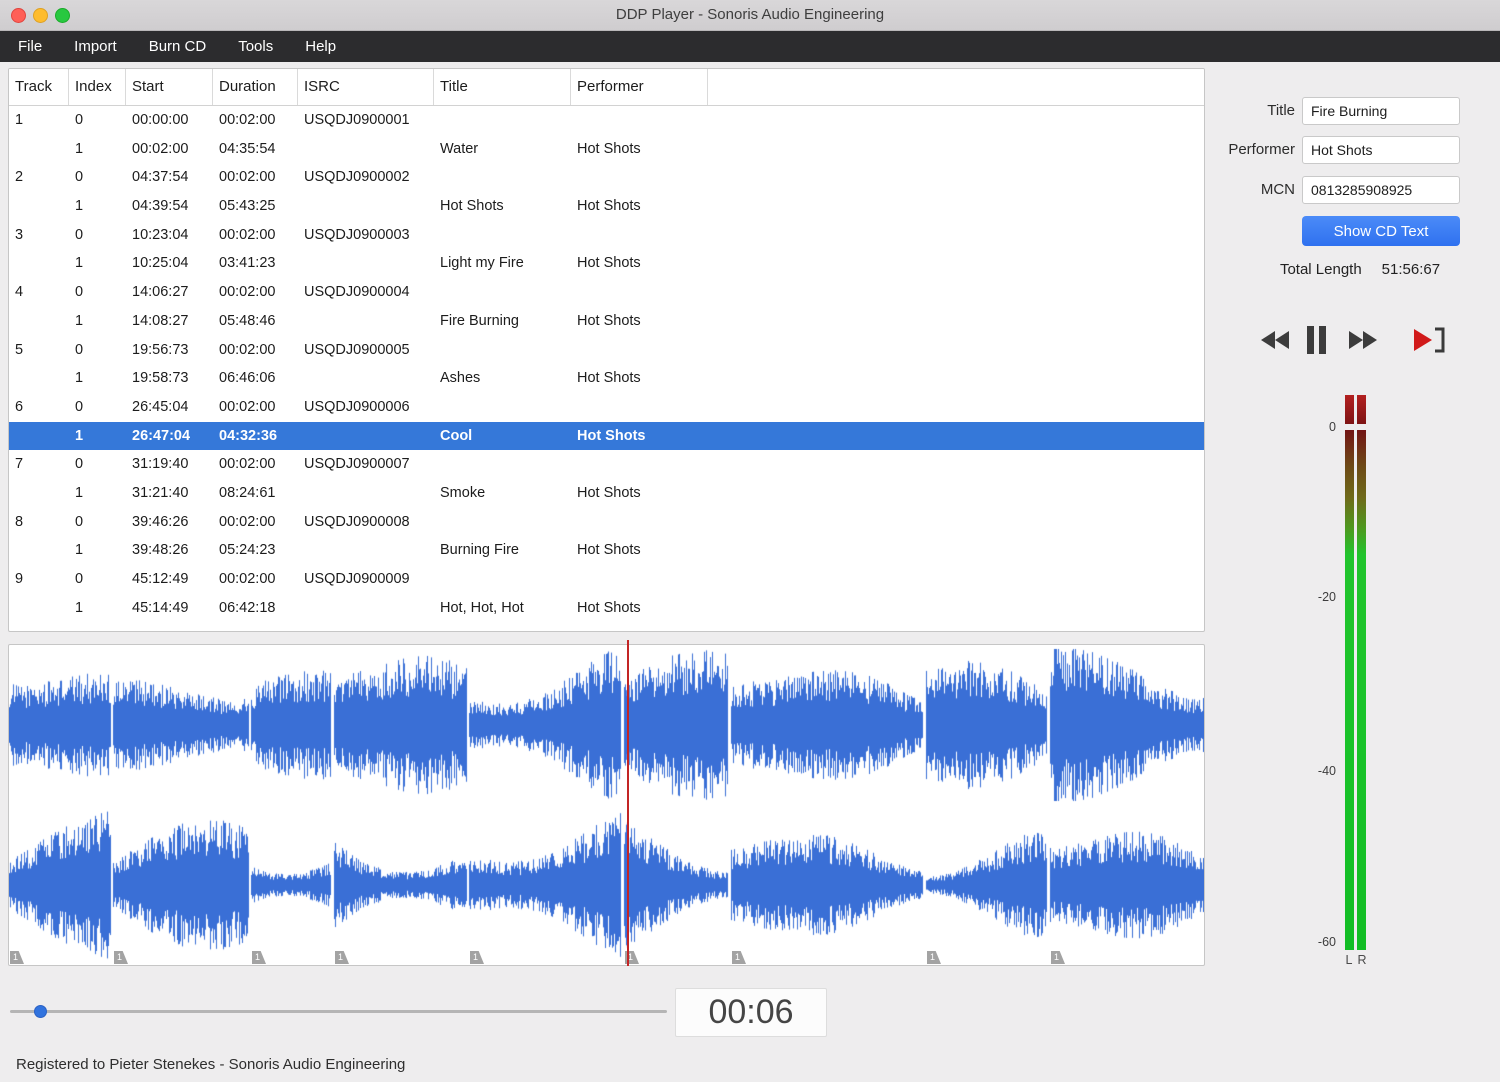 This screenshot has height=1082, width=1500. I want to click on table-row: 7 0 31:19:40 00:02:00 USQDJ0900007, so click(606, 464).